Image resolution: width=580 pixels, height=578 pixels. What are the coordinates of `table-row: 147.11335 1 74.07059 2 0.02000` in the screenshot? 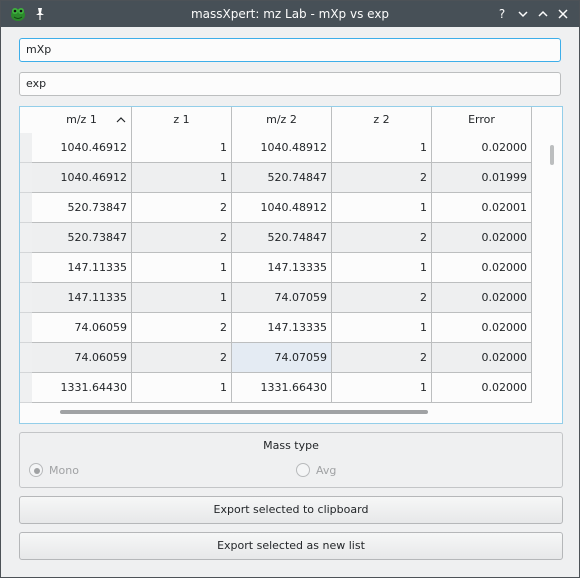 It's located at (276, 298).